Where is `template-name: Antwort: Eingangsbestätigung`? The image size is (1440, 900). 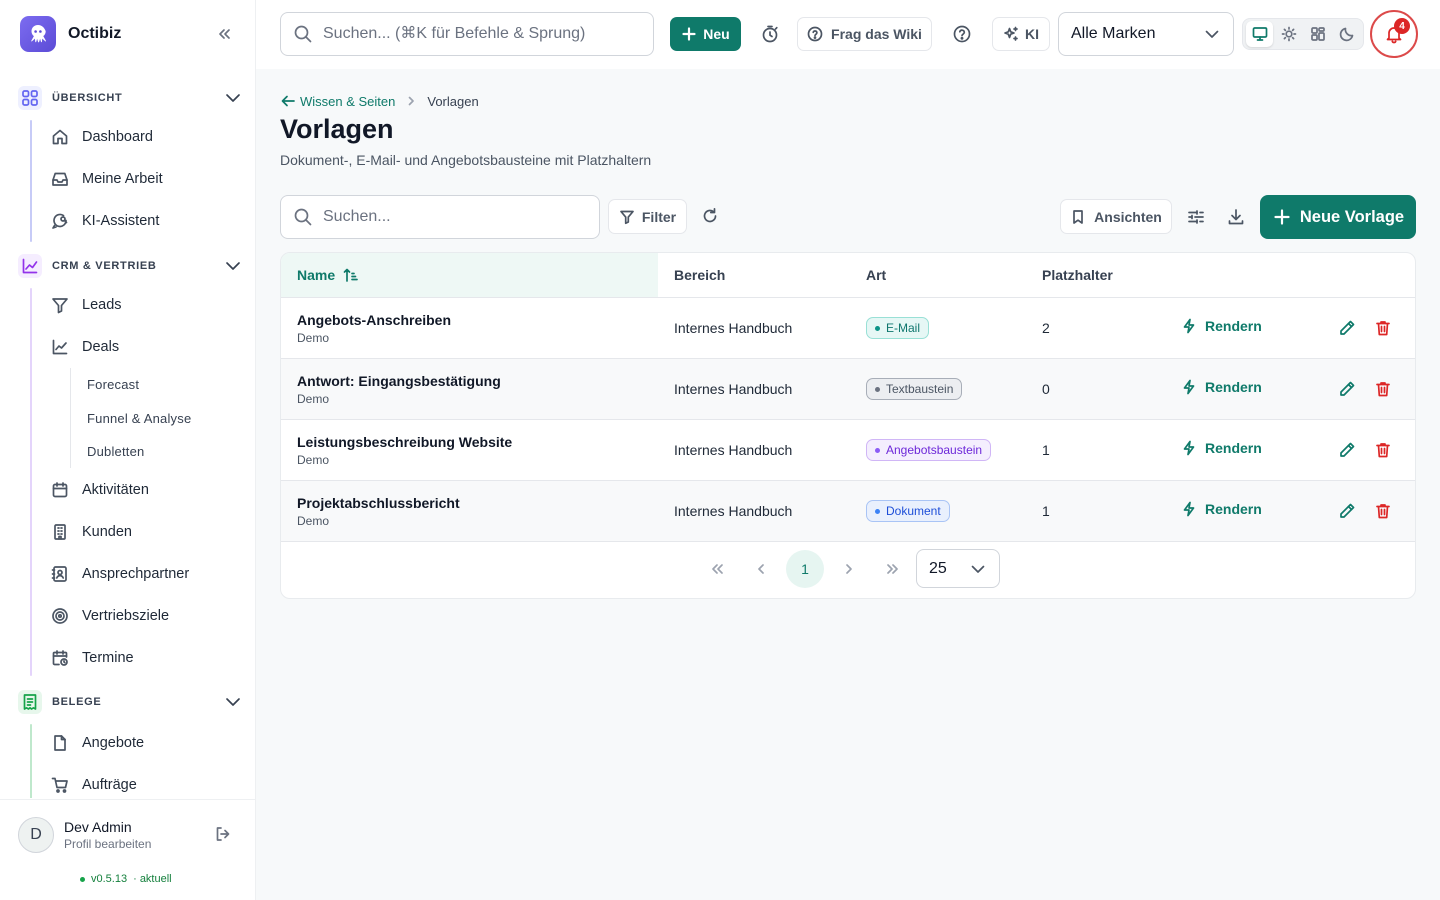 template-name: Antwort: Eingangsbestätigung is located at coordinates (399, 381).